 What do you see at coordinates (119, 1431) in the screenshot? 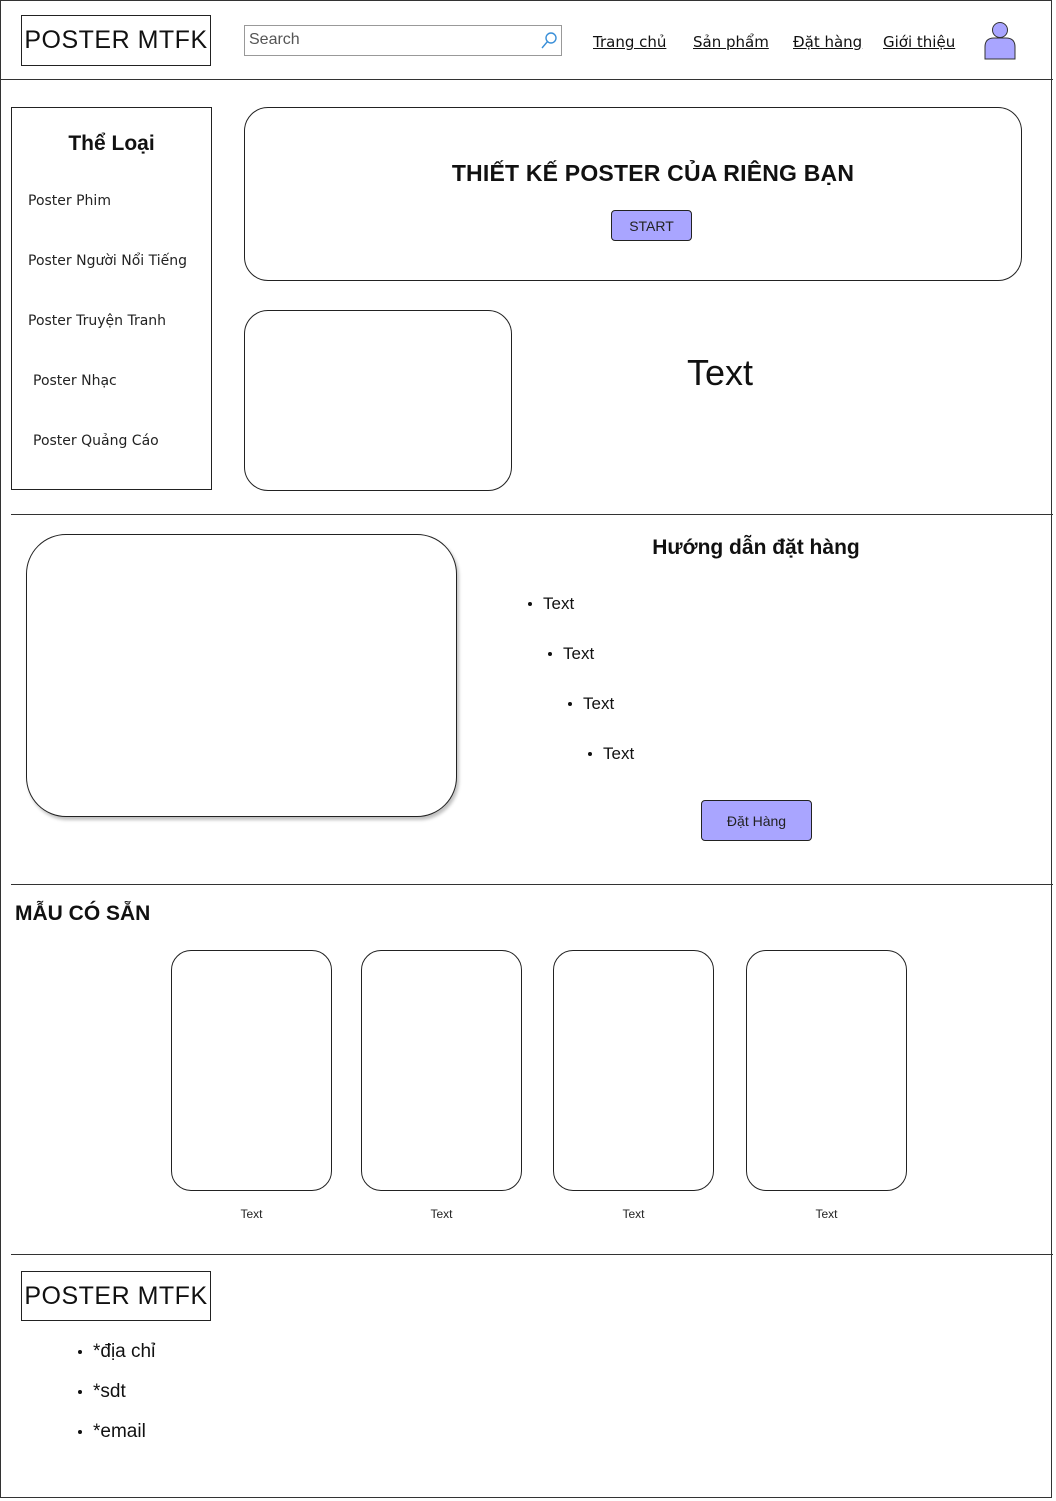
I see `footer-email-text: *email` at bounding box center [119, 1431].